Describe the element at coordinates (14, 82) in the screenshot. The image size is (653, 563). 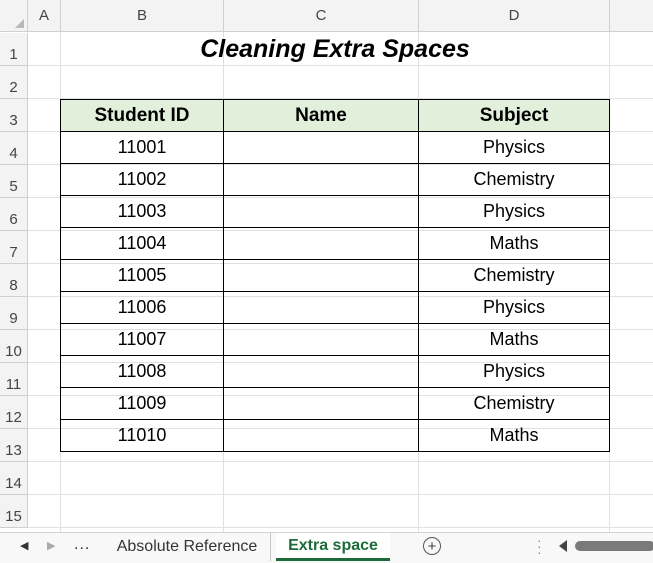
I see `row-header-2: 2` at that location.